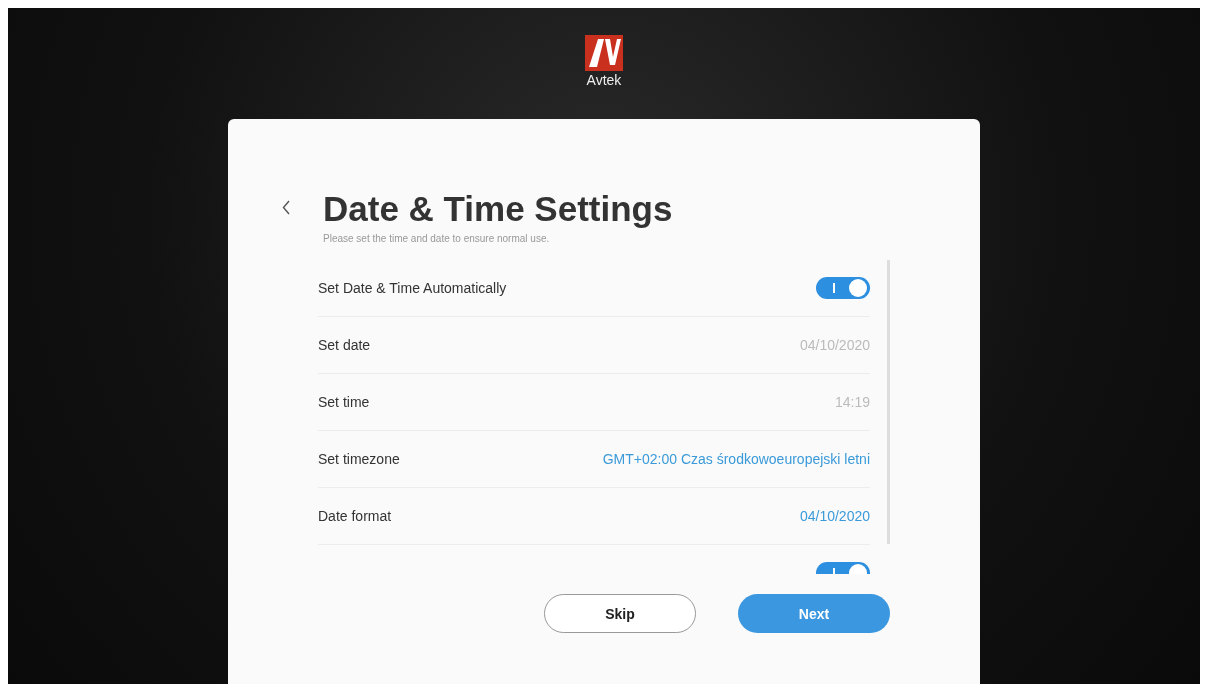  What do you see at coordinates (604, 80) in the screenshot?
I see `logo-text: Avtek` at bounding box center [604, 80].